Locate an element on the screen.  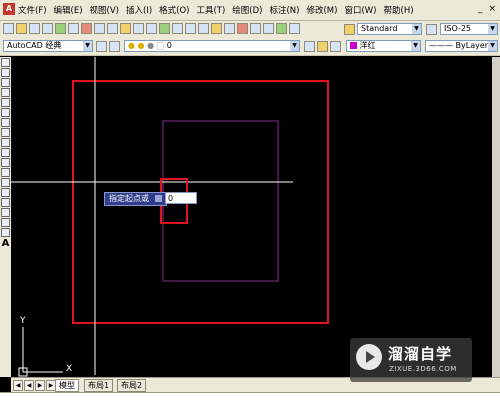
menu-format: 格式(O) is located at coordinates (174, 10).